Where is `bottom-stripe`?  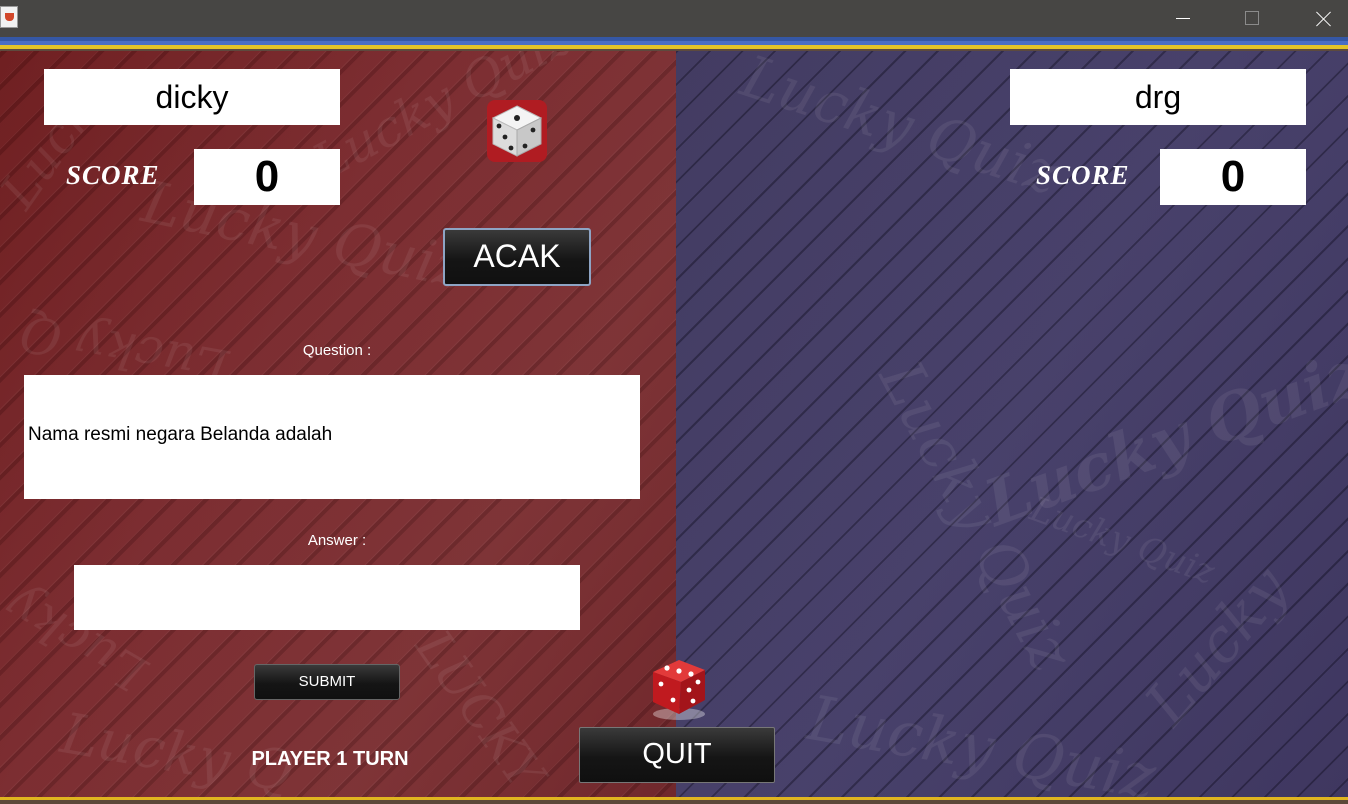 bottom-stripe is located at coordinates (674, 800).